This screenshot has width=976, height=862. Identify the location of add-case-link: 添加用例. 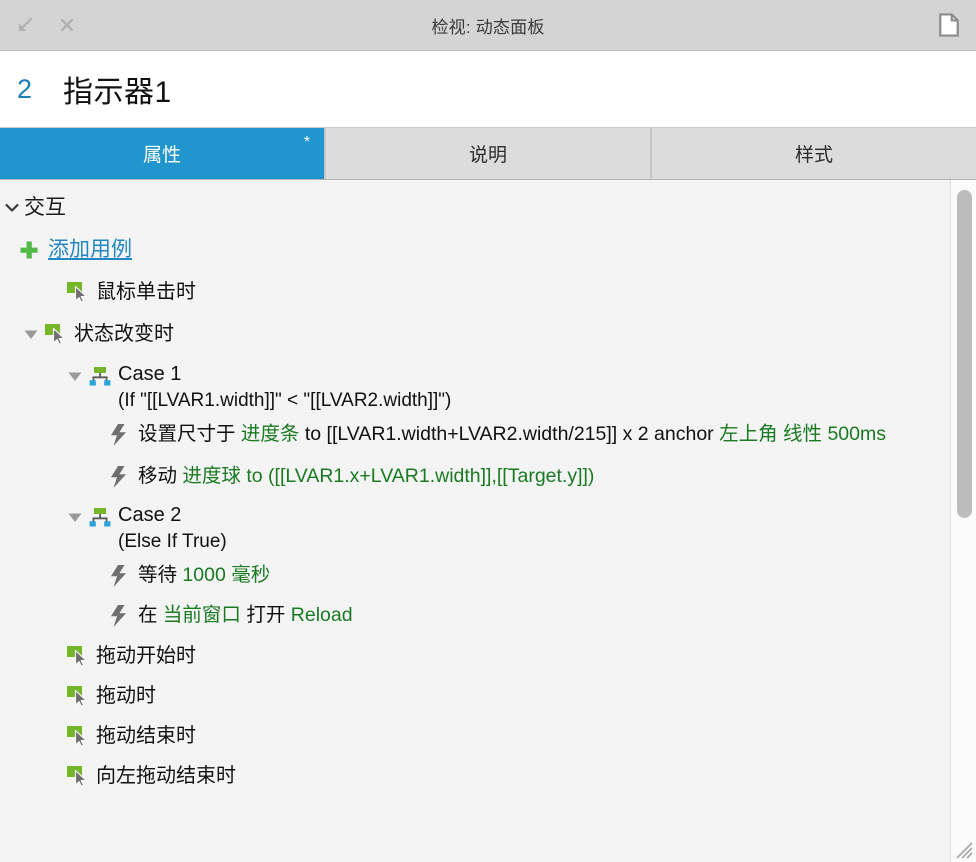
(90, 250).